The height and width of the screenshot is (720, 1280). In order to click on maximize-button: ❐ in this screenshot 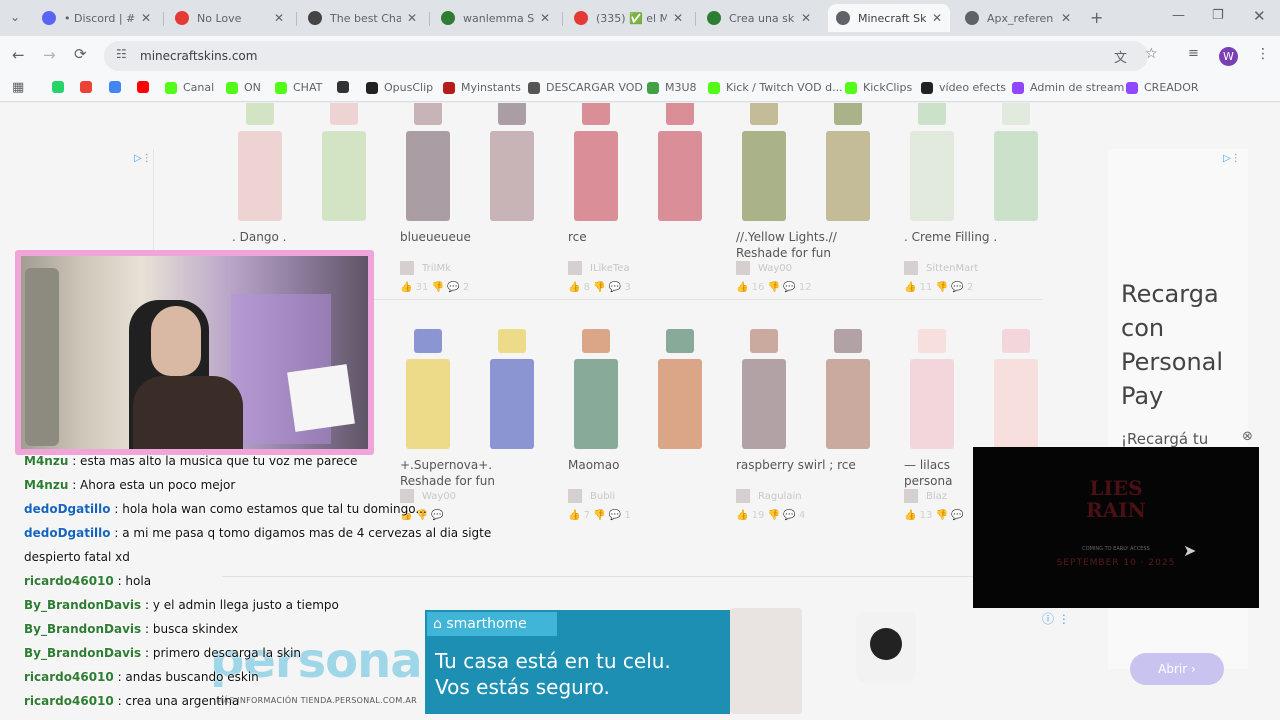, I will do `click(1218, 15)`.